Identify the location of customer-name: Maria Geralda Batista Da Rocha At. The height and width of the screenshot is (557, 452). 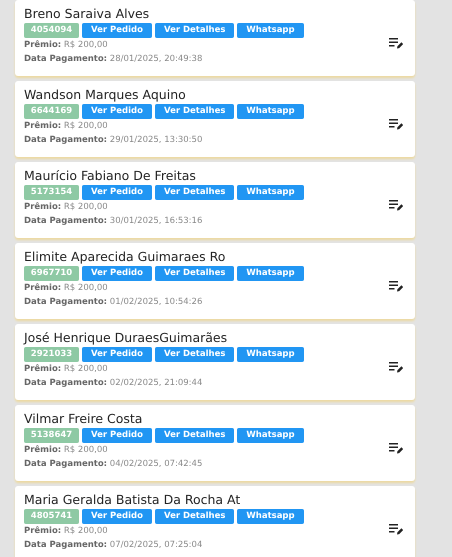
(133, 499).